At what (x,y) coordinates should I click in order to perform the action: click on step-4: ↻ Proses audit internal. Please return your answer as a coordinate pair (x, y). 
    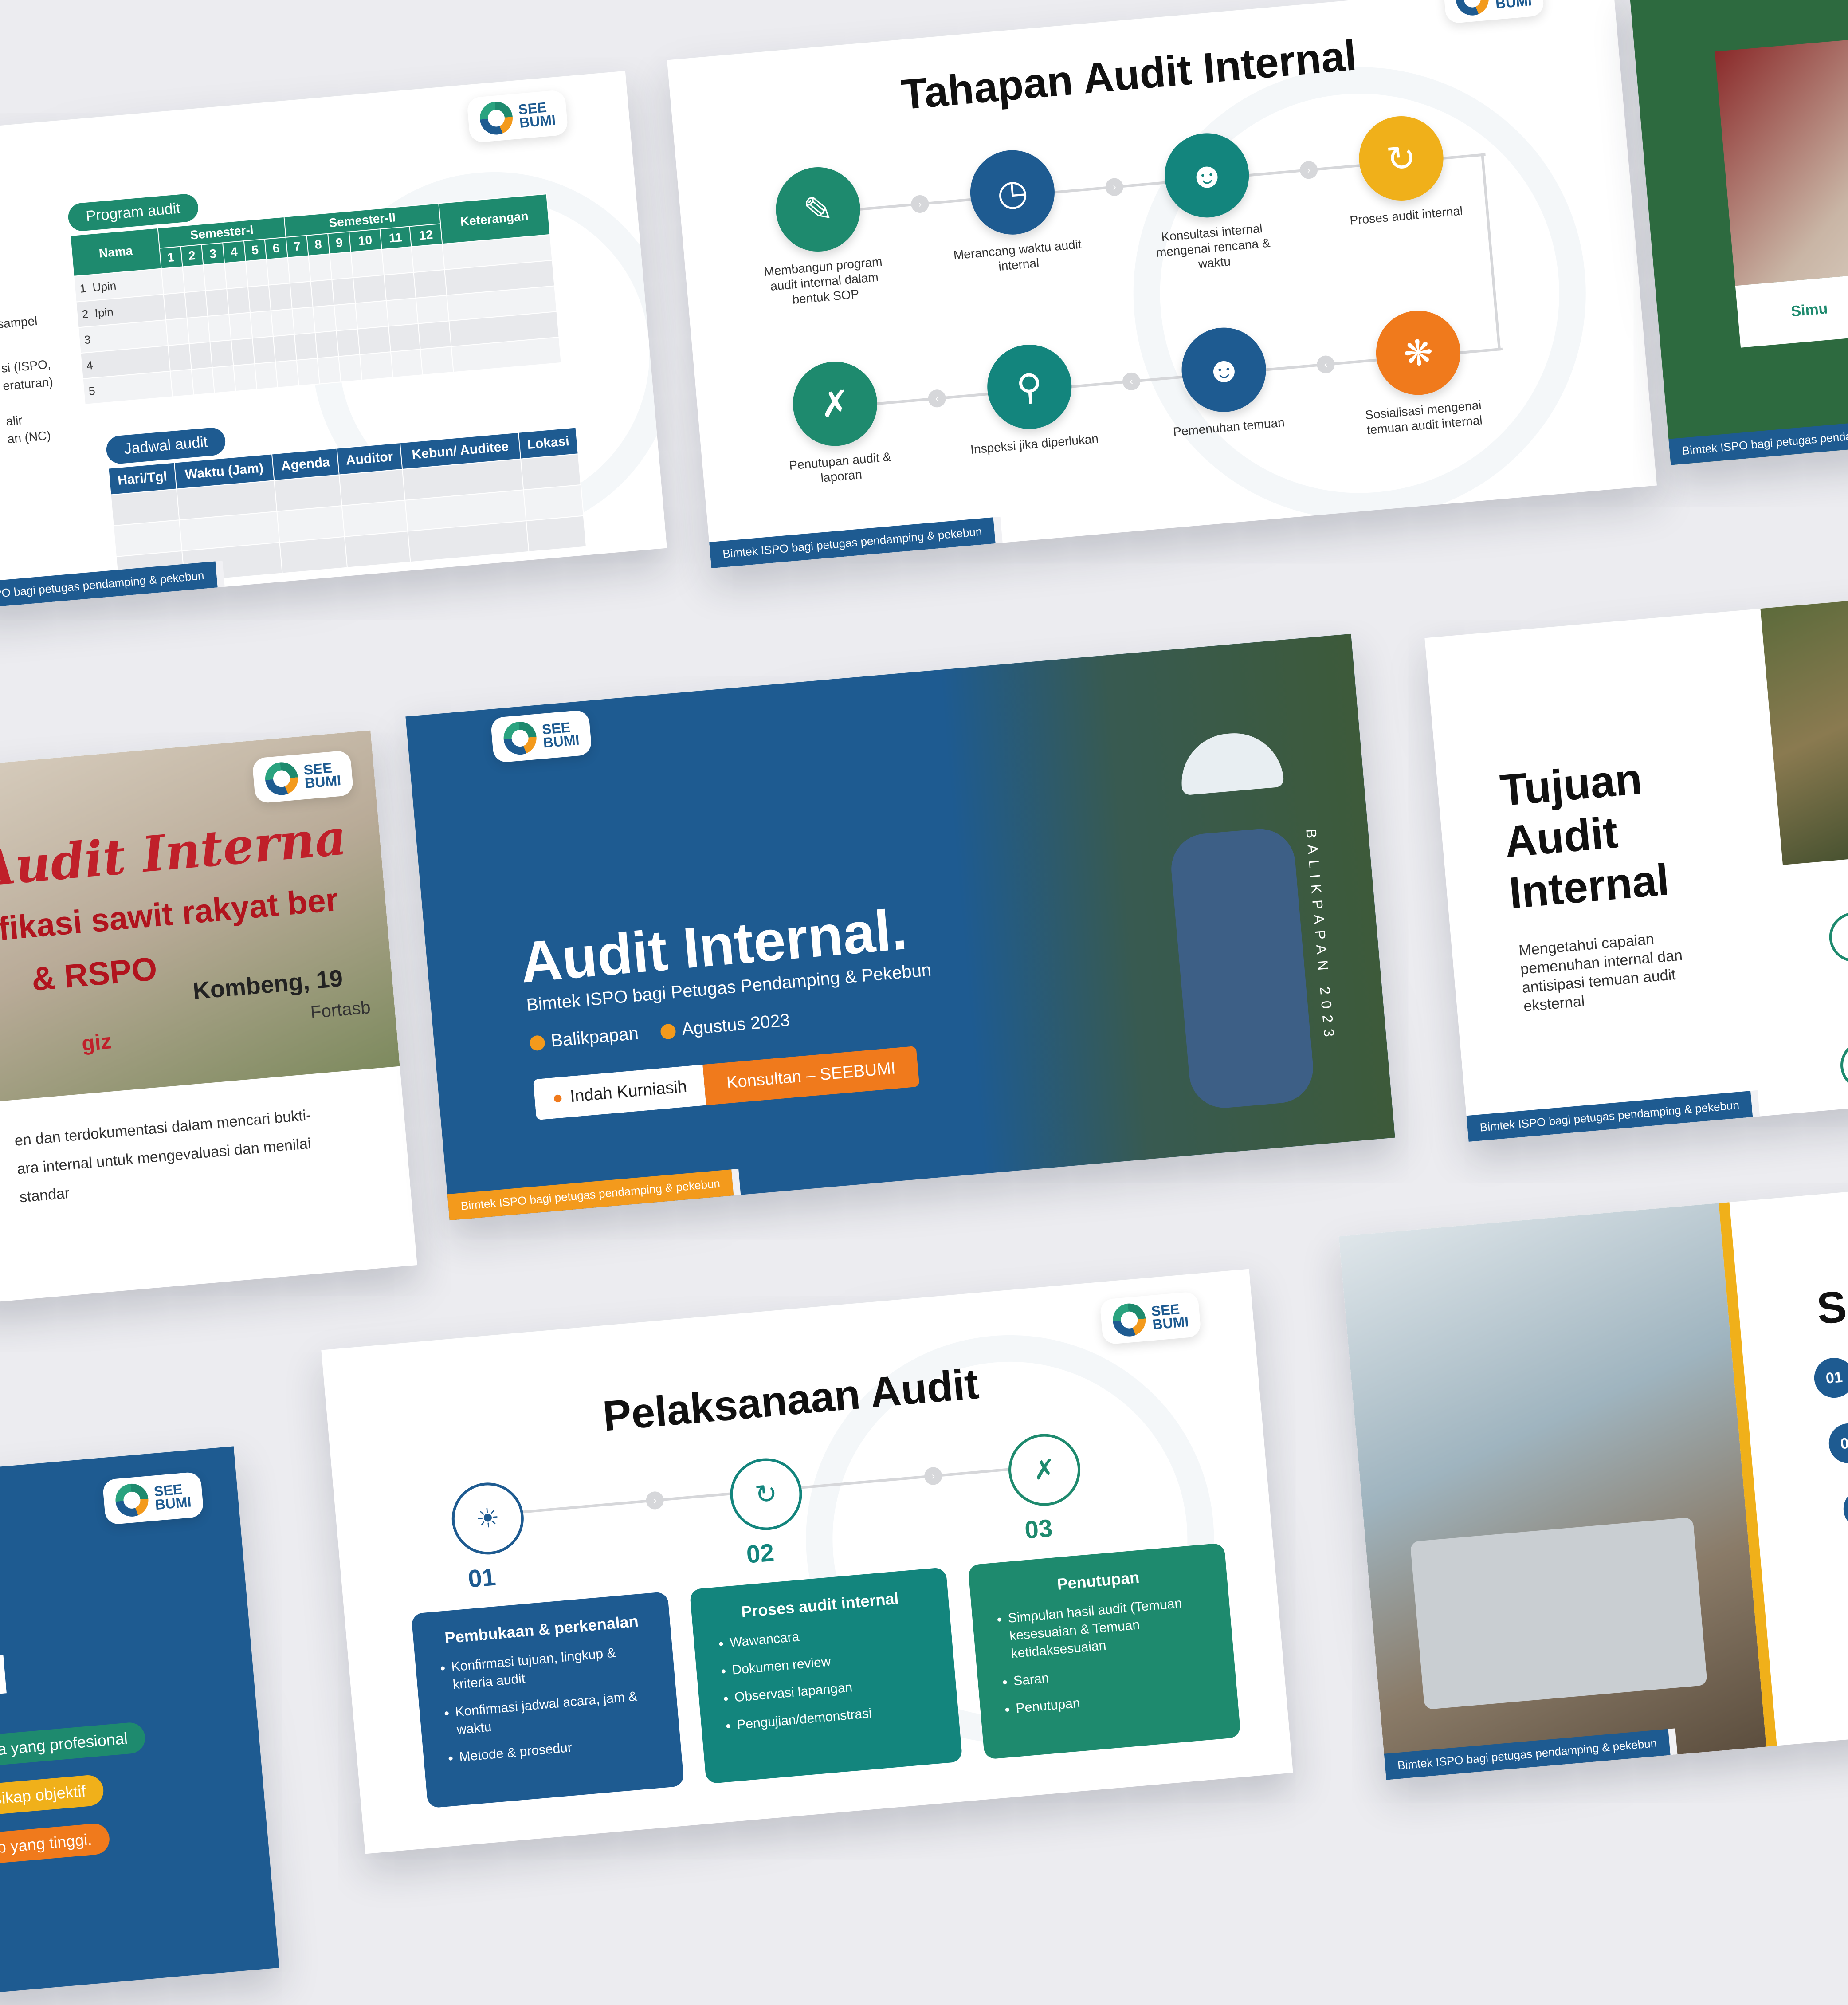
    Looking at the image, I should click on (1402, 169).